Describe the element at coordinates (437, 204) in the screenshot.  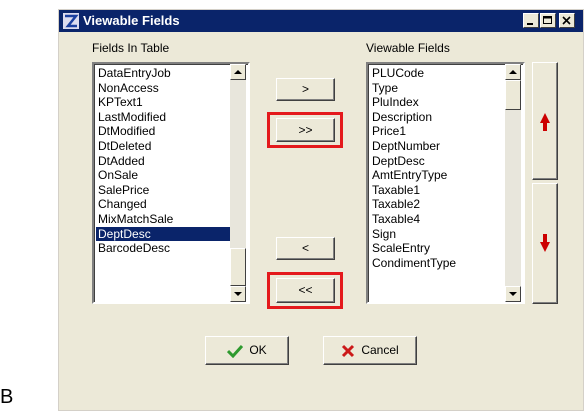
I see `list-item: Taxable2` at that location.